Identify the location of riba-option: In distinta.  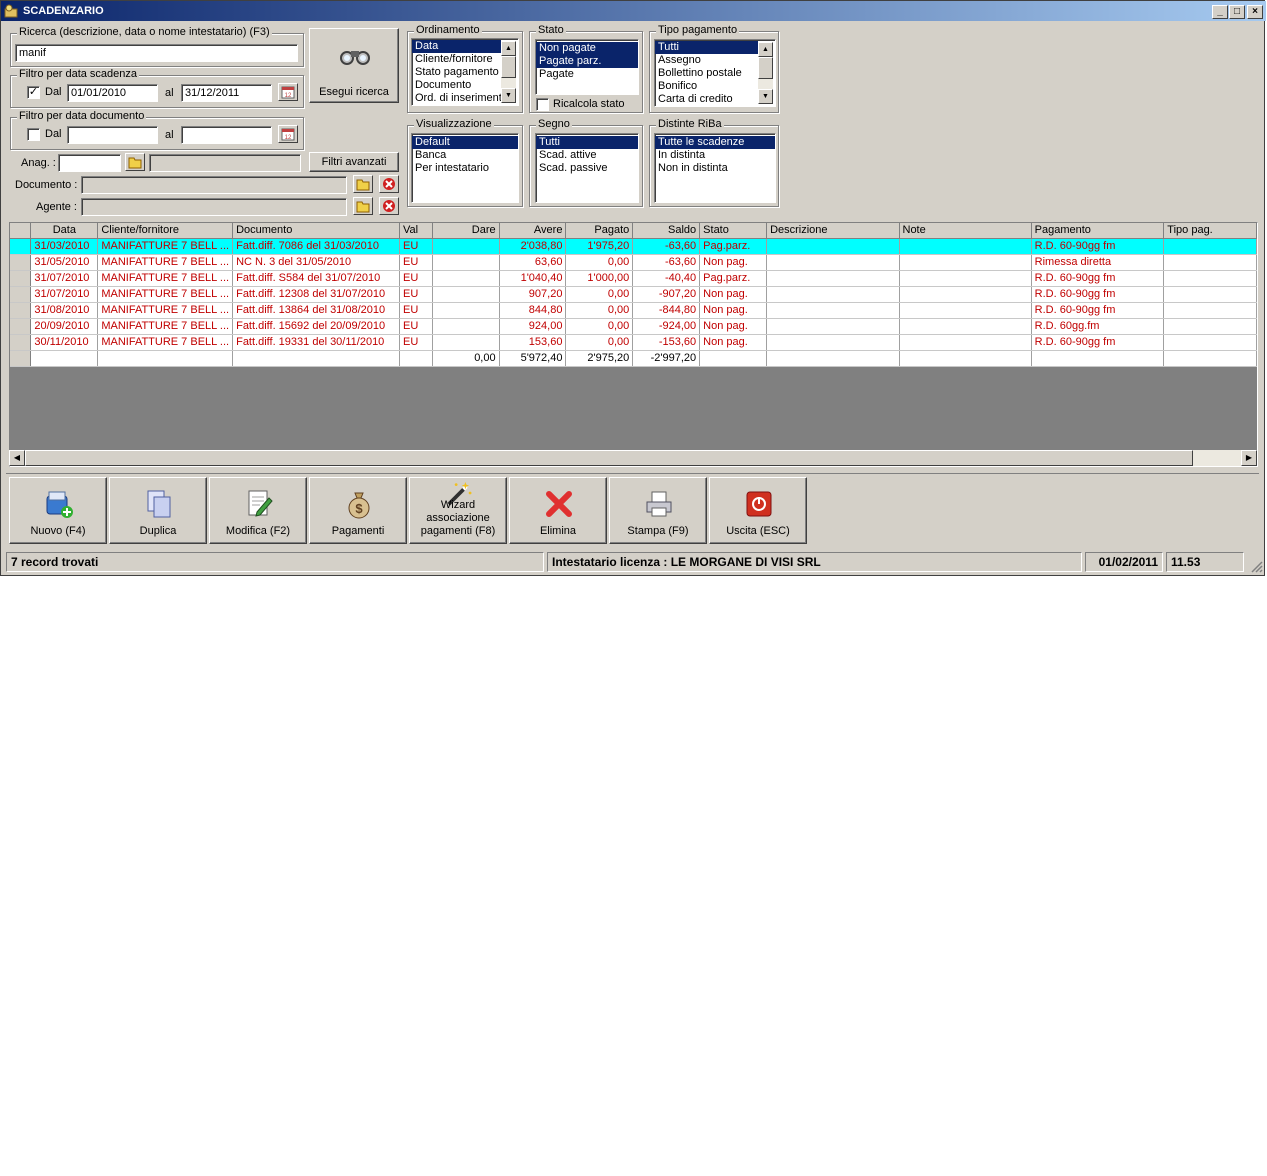
(715, 155).